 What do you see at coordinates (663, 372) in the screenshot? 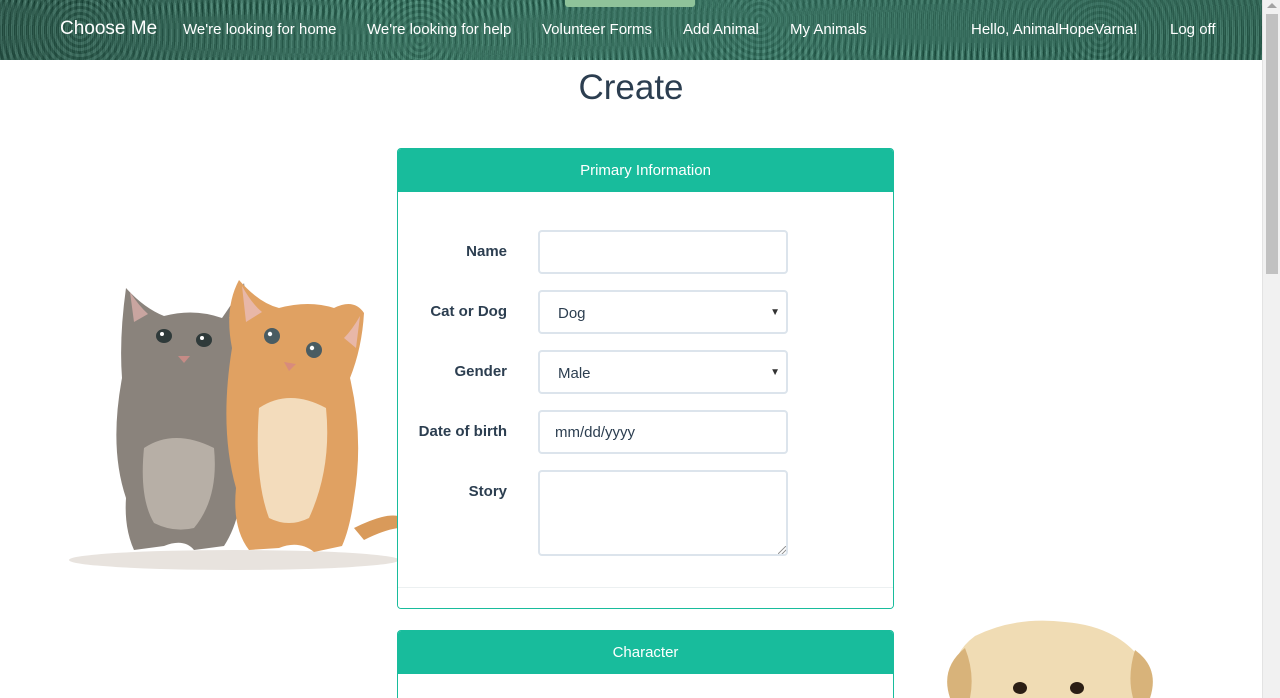
I see `gender-select: Male ▼` at bounding box center [663, 372].